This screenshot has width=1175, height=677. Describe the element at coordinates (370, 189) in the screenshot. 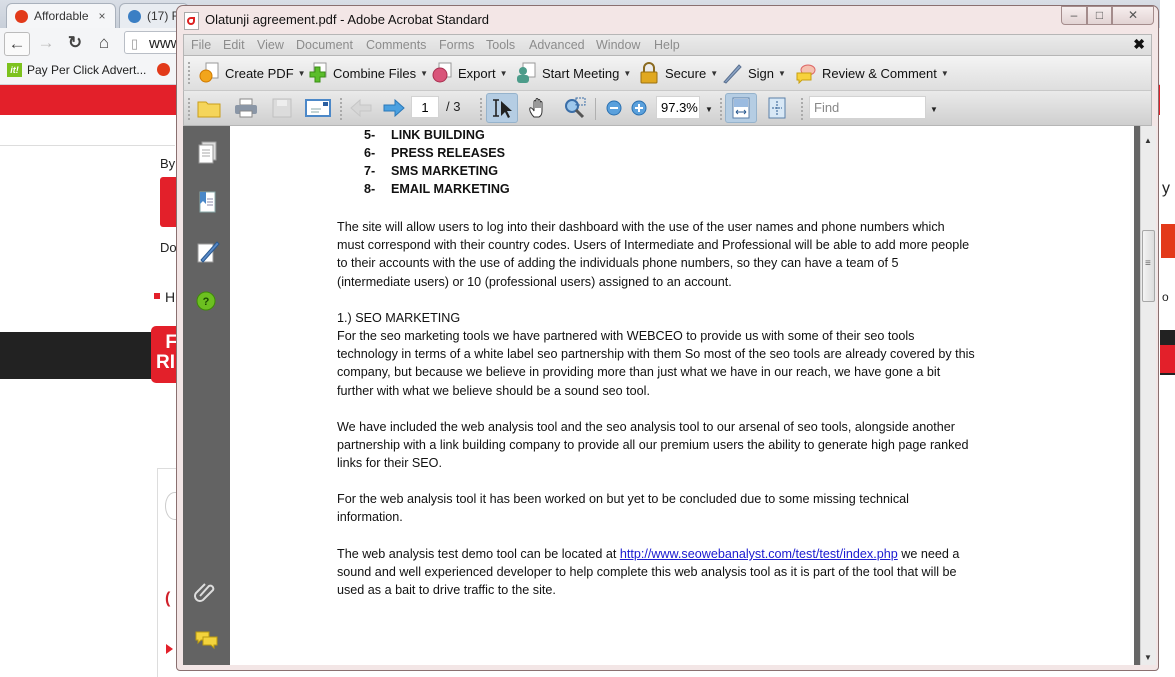

I see `list-number: 8-` at that location.